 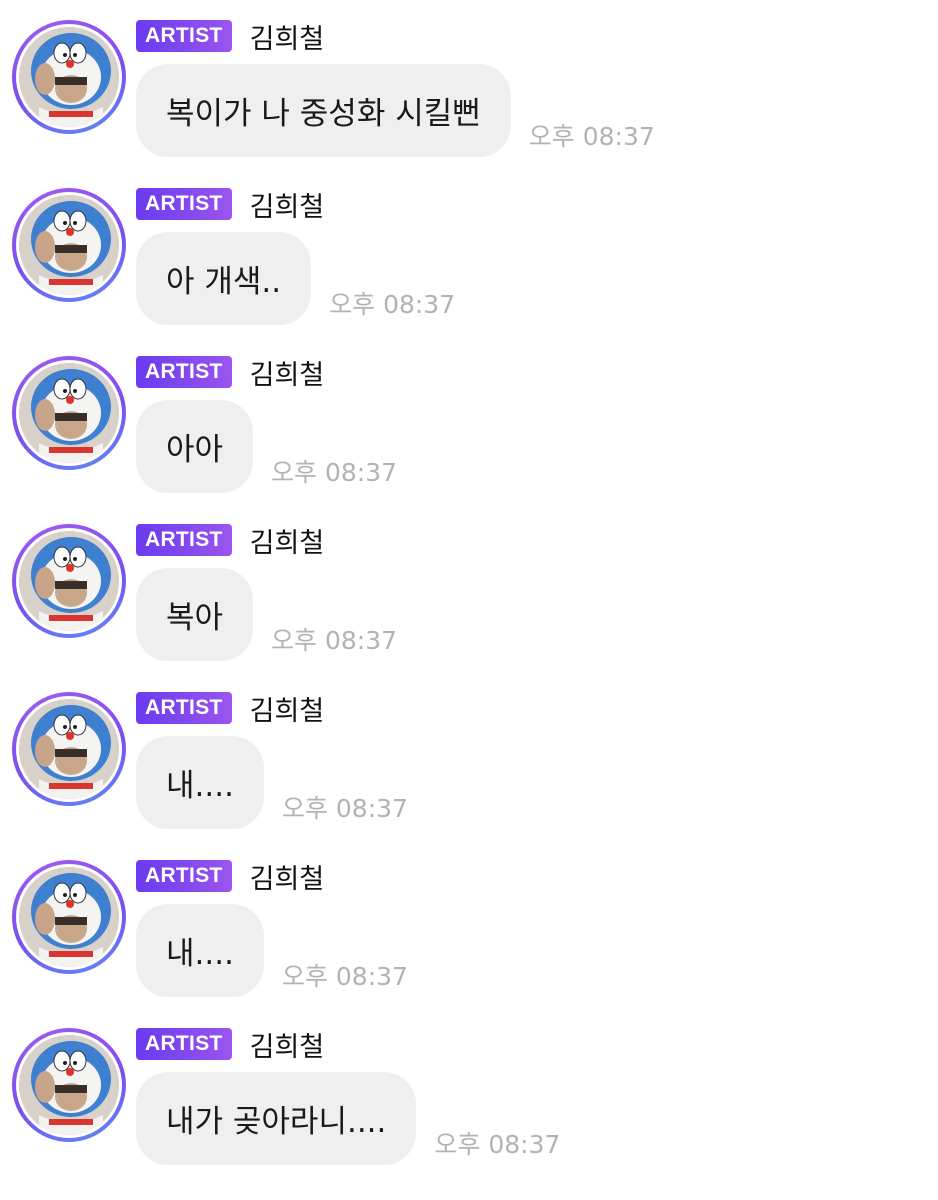 I want to click on message-bubble: 복이가 나 중성화 시킬뻔, so click(x=323, y=110).